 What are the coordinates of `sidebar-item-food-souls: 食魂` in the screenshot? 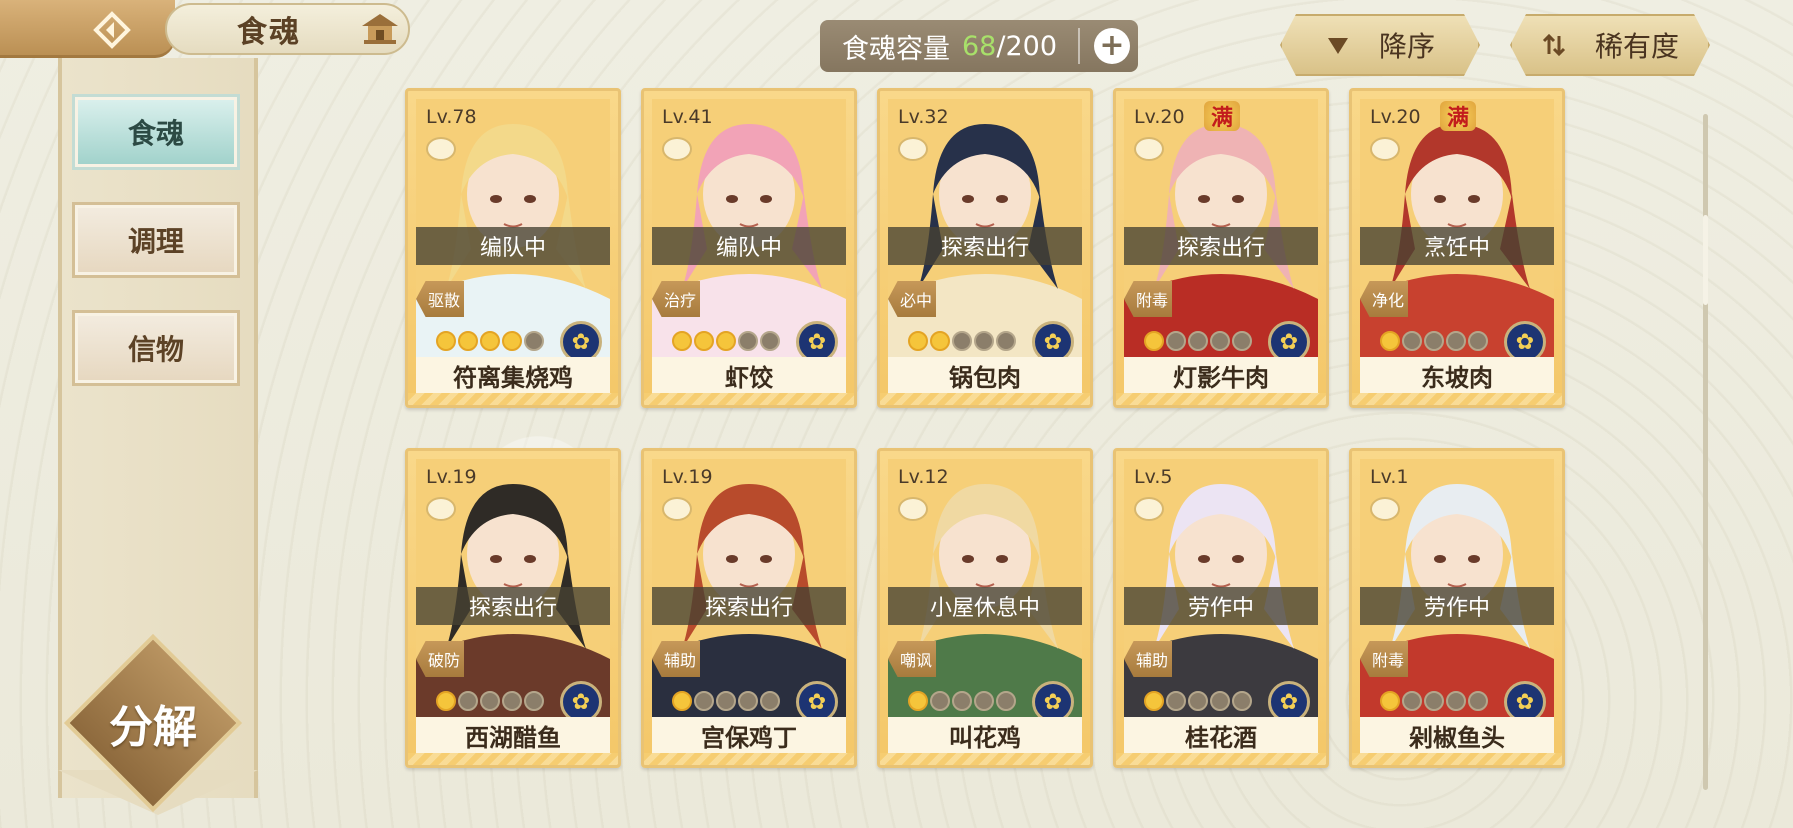 It's located at (156, 132).